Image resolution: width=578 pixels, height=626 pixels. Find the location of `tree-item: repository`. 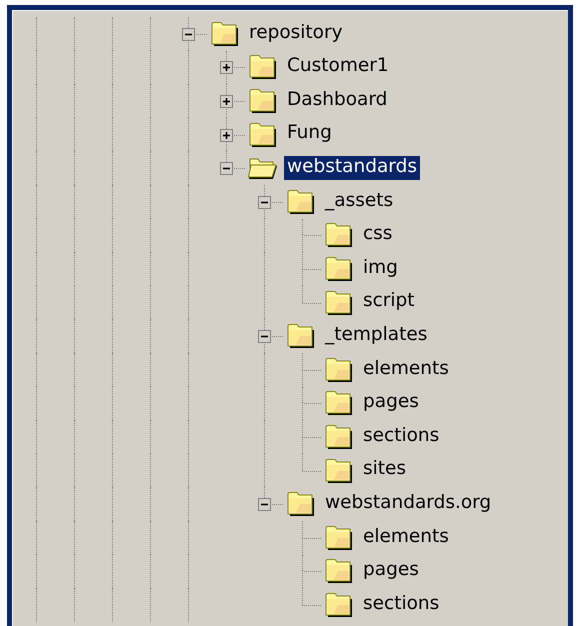

tree-item: repository is located at coordinates (296, 34).